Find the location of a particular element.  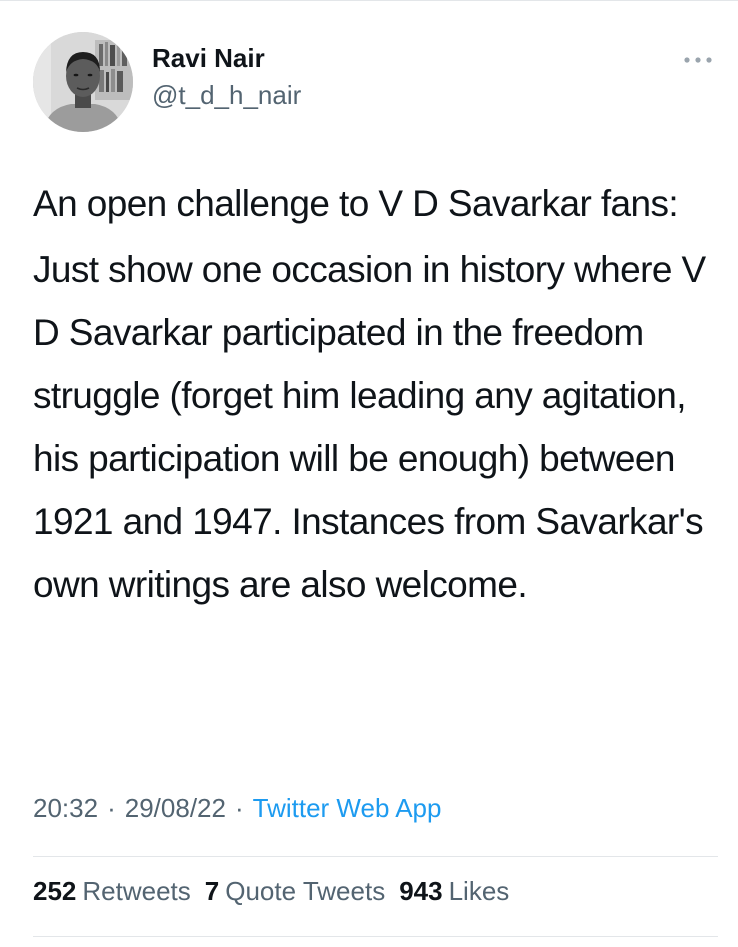

tweet-paragraph: An open challenge to V D Savarkar fans: is located at coordinates (356, 203).